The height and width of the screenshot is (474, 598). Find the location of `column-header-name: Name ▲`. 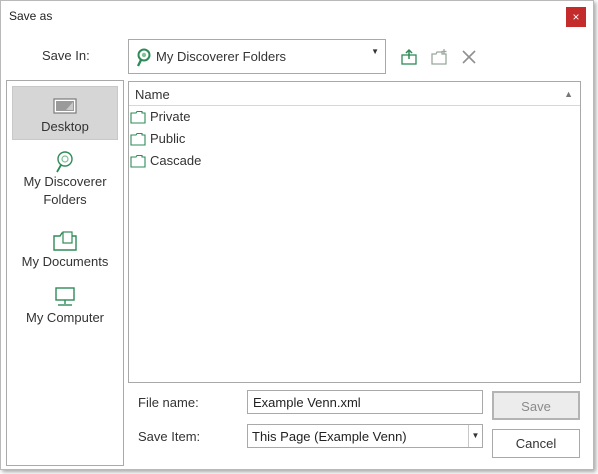

column-header-name: Name ▲ is located at coordinates (354, 94).